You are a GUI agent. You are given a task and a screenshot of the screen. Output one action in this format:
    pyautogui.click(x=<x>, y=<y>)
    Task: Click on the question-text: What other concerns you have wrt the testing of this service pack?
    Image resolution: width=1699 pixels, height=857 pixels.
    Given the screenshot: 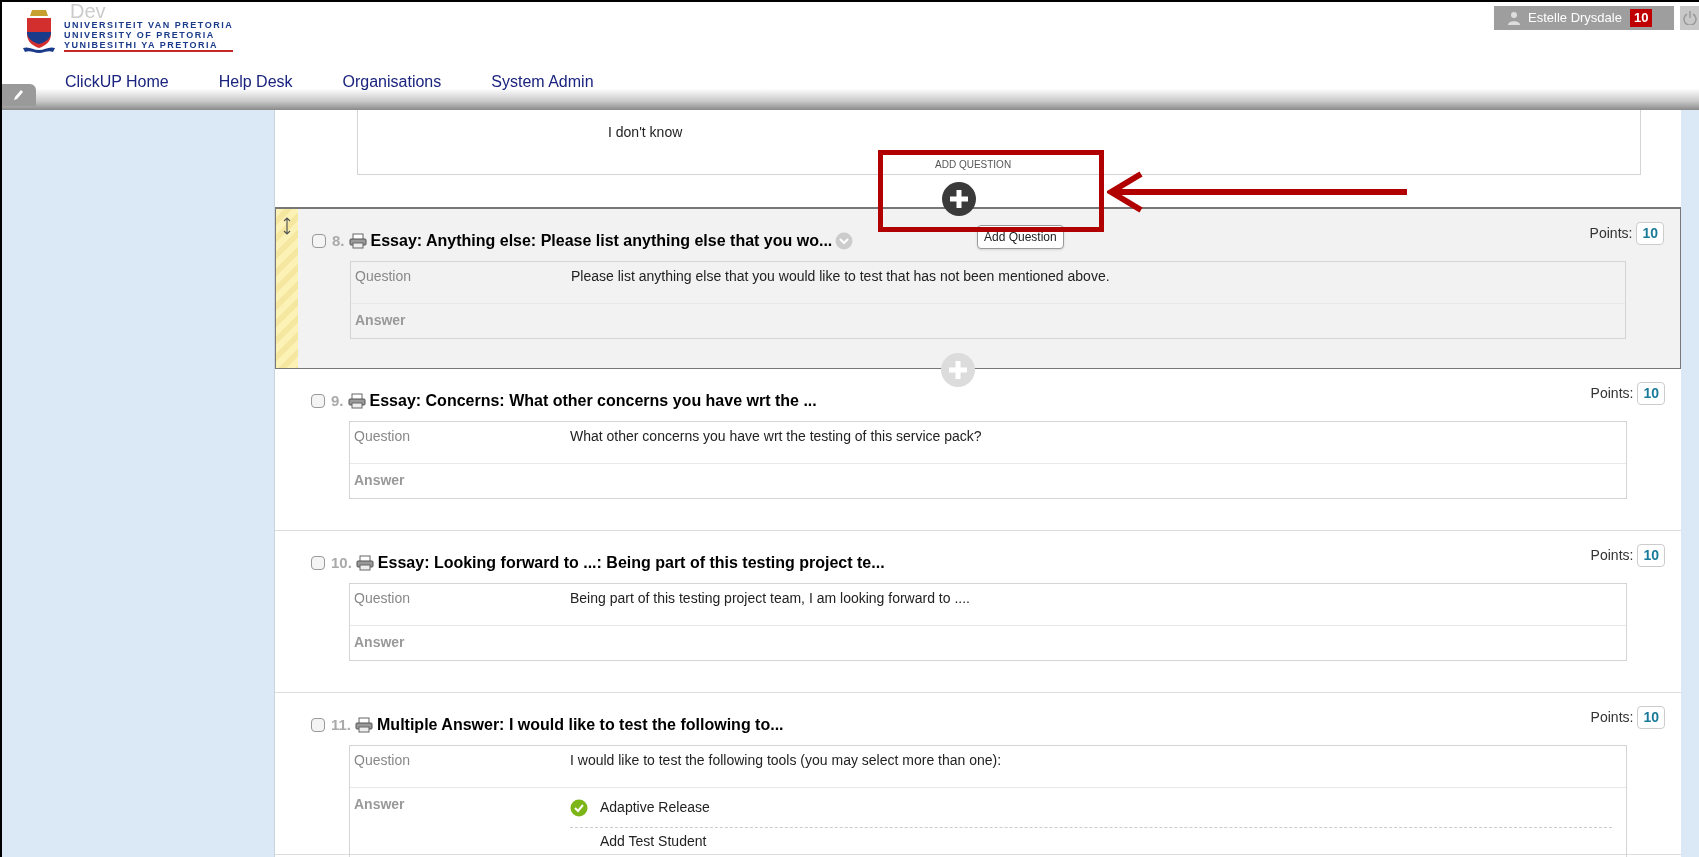 What is the action you would take?
    pyautogui.click(x=776, y=436)
    